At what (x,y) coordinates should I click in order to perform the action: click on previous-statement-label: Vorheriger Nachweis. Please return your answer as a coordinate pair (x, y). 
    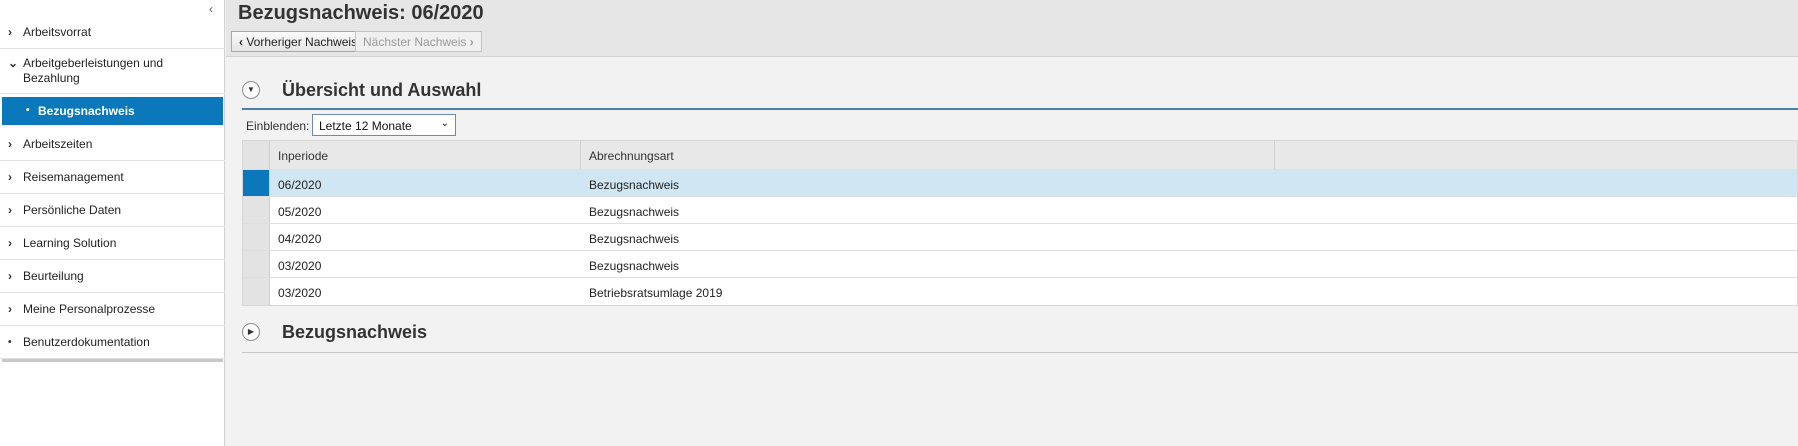
    Looking at the image, I should click on (302, 42).